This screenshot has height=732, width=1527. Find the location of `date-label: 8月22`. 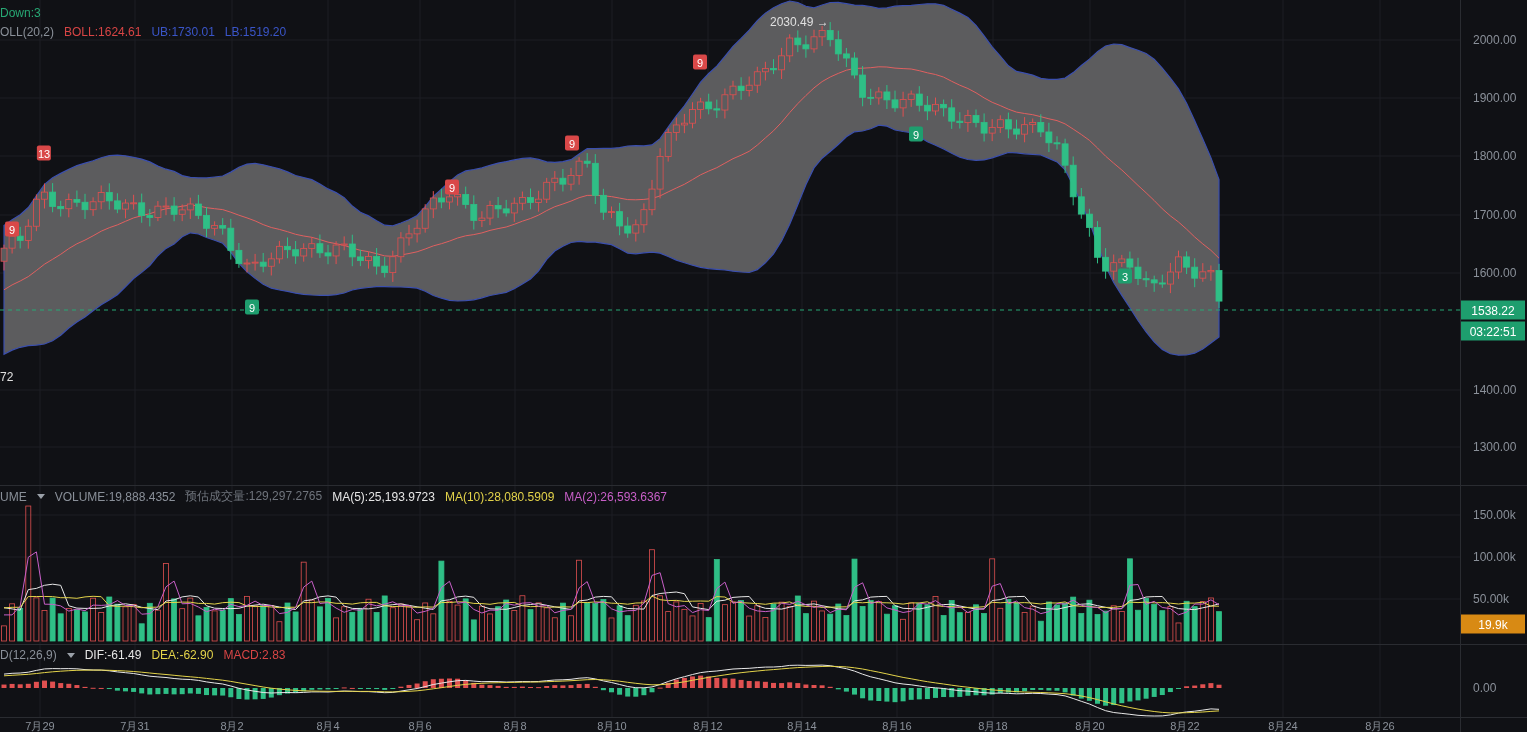

date-label: 8月22 is located at coordinates (1185, 725).